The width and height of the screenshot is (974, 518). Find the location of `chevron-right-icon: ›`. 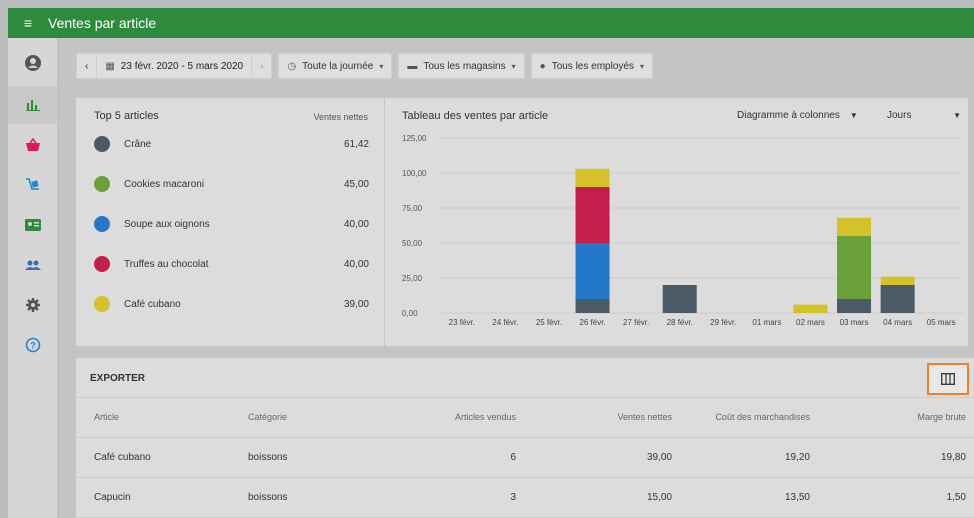

chevron-right-icon: › is located at coordinates (262, 66).